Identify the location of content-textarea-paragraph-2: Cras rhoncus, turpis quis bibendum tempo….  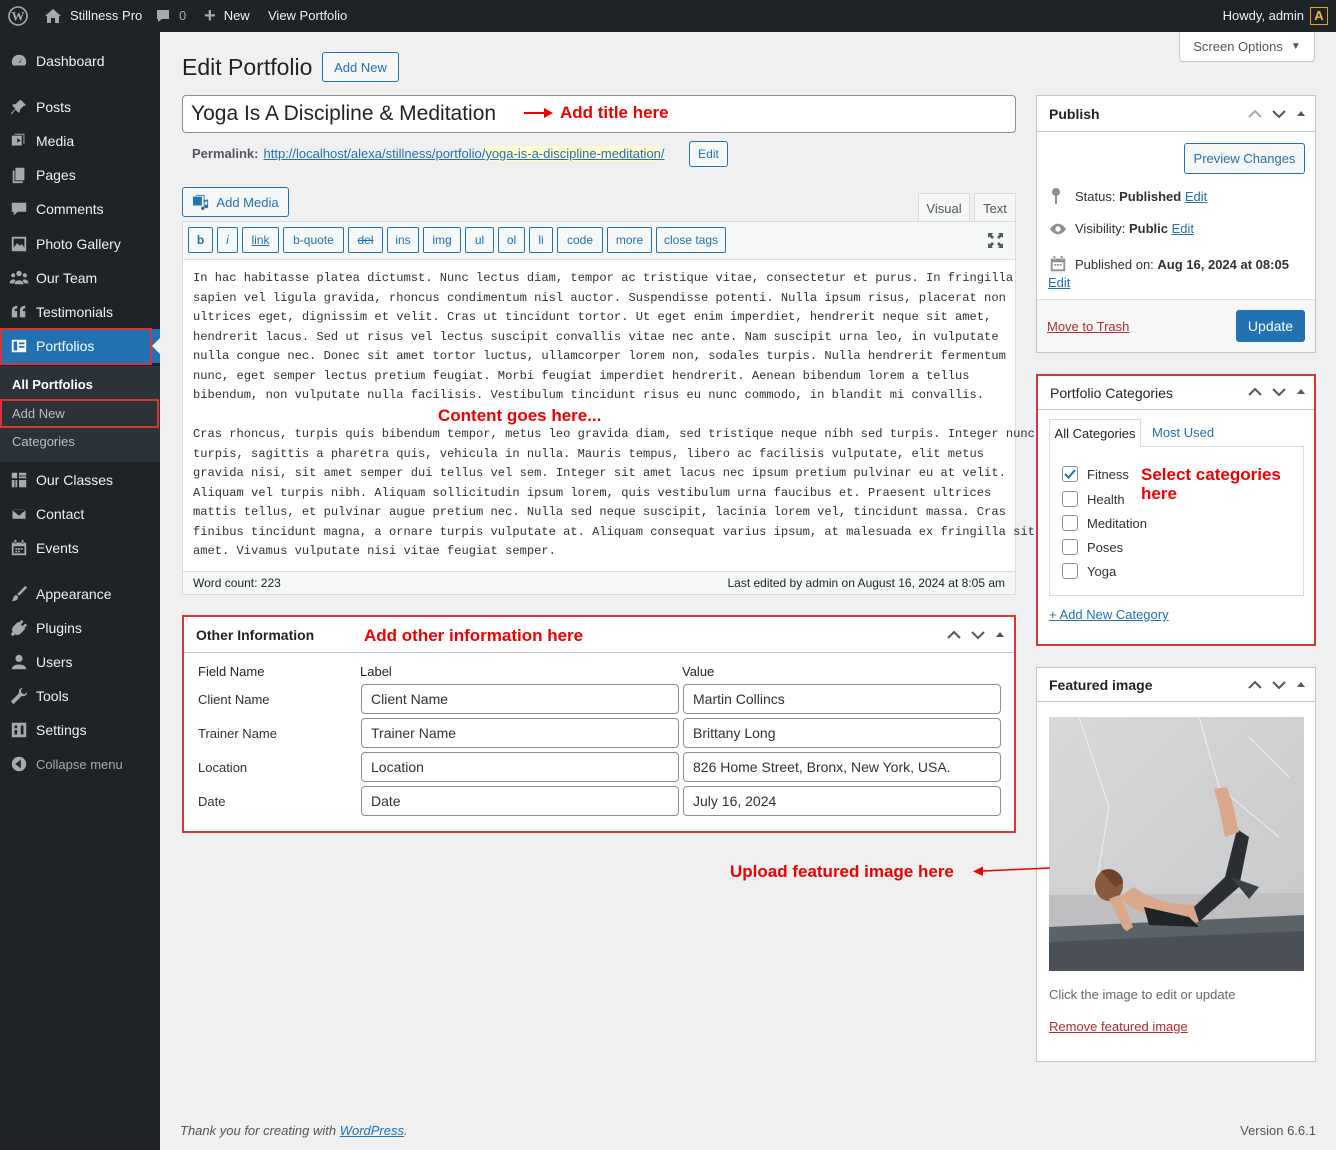
(614, 493).